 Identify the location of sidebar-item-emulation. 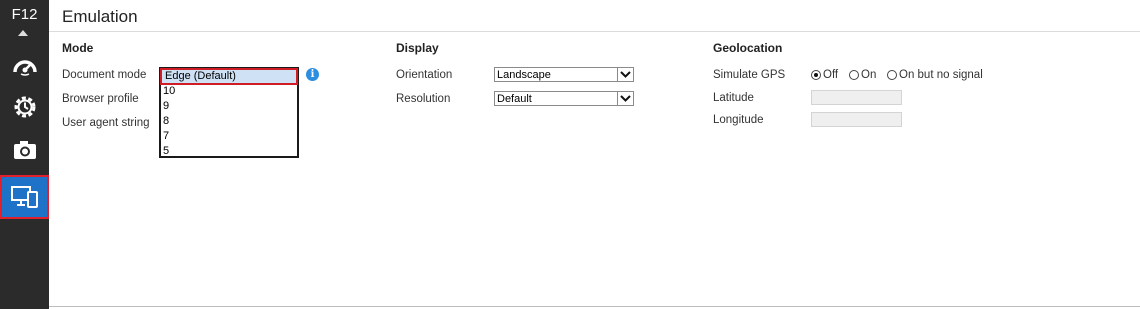
(24, 197).